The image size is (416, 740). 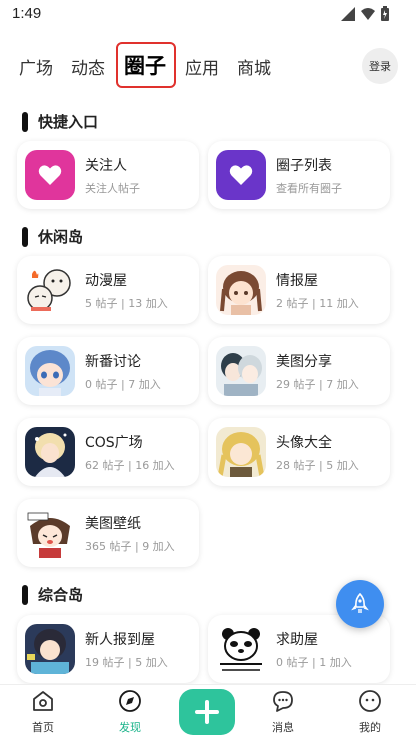 What do you see at coordinates (385, 13) in the screenshot?
I see `battery-icon` at bounding box center [385, 13].